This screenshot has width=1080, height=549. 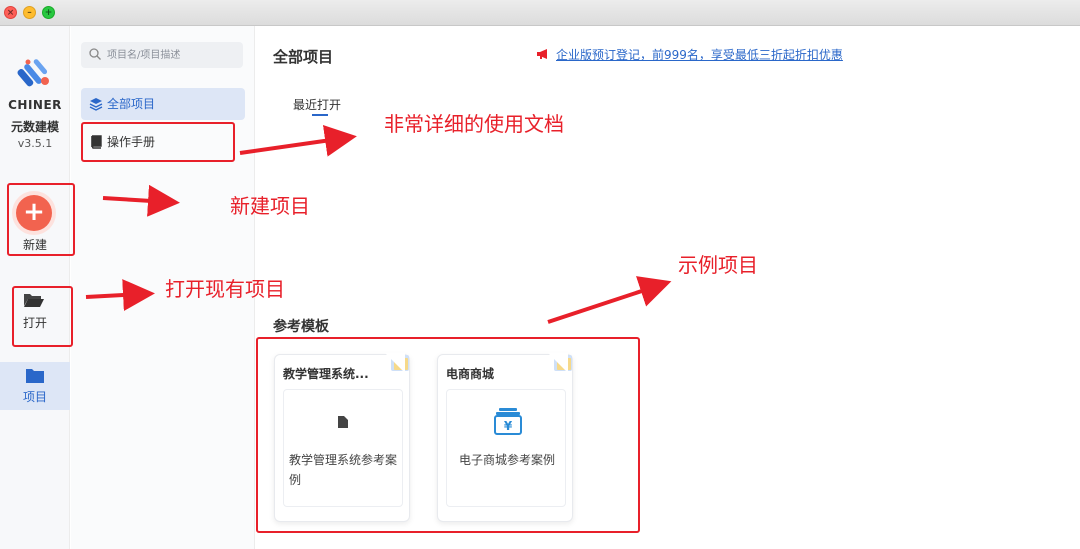 What do you see at coordinates (225, 289) in the screenshot?
I see `annotation-open-note: 打开现有项目` at bounding box center [225, 289].